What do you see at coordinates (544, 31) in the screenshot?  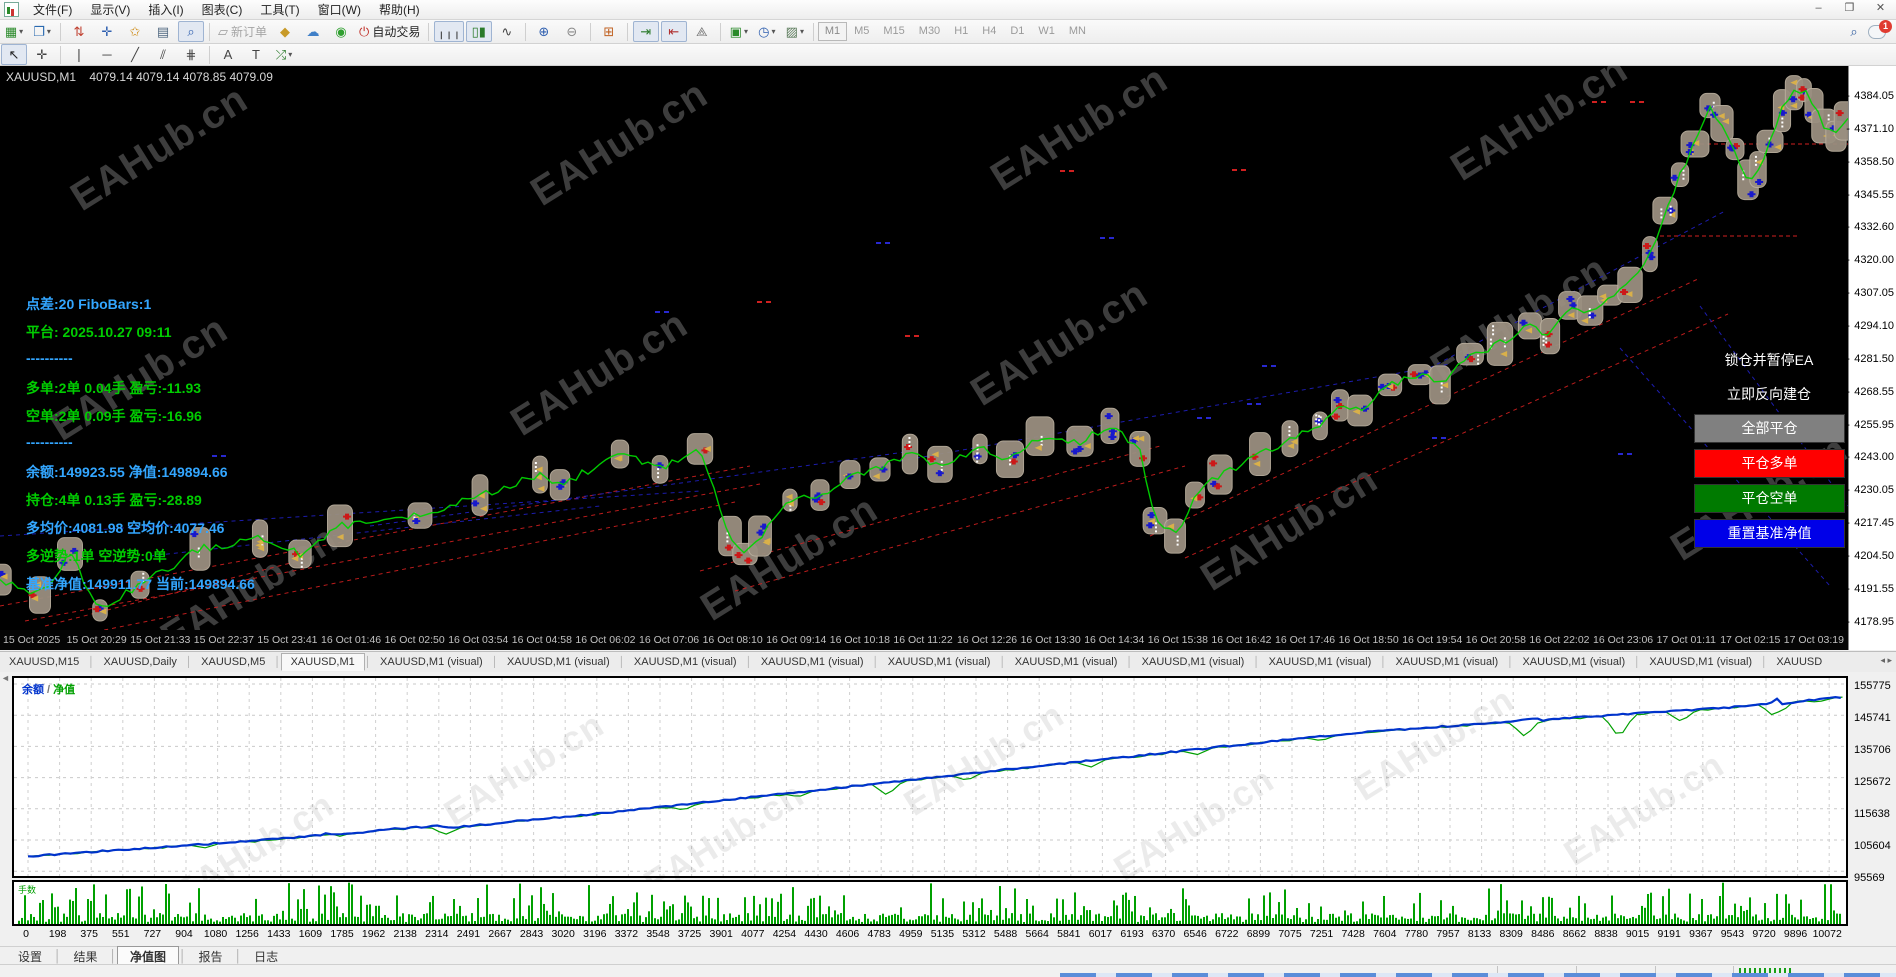 I see `zoom-in-button: ⊕` at bounding box center [544, 31].